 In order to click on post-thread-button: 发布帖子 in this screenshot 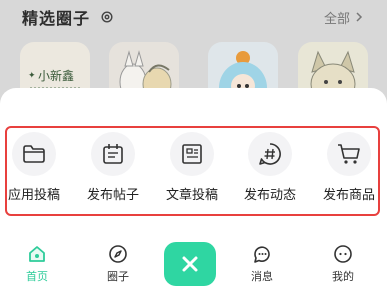, I will do `click(113, 170)`.